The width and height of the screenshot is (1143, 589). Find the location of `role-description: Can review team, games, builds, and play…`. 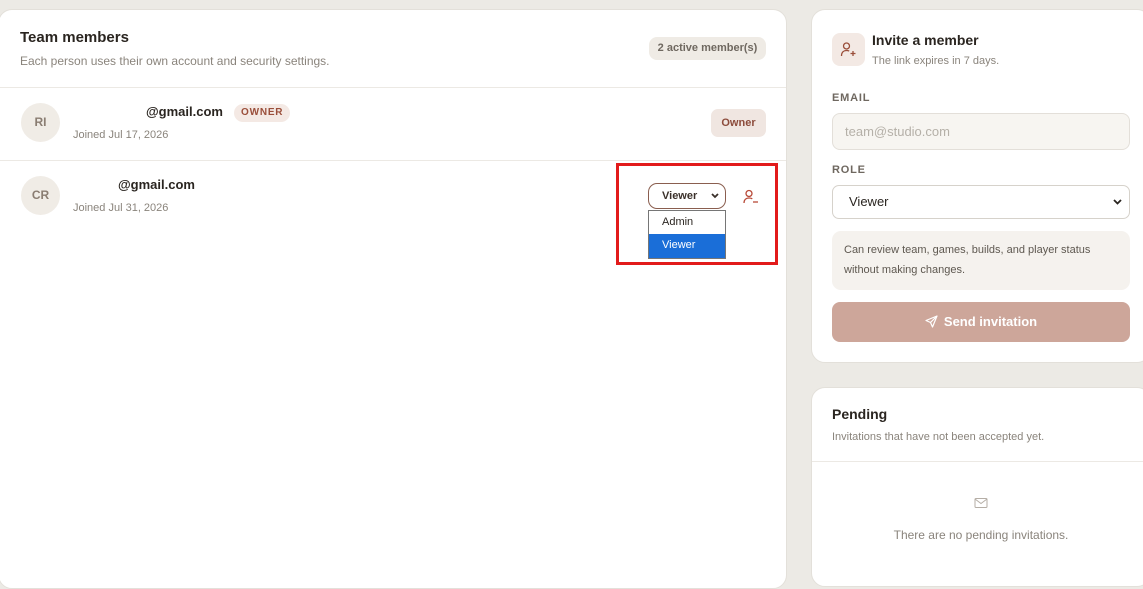

role-description: Can review team, games, builds, and play… is located at coordinates (981, 260).